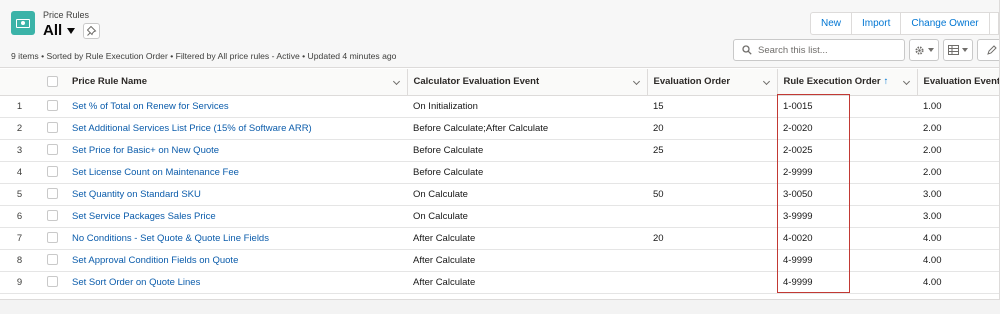  I want to click on rule-exec-order-cell: 4-9999, so click(847, 260).